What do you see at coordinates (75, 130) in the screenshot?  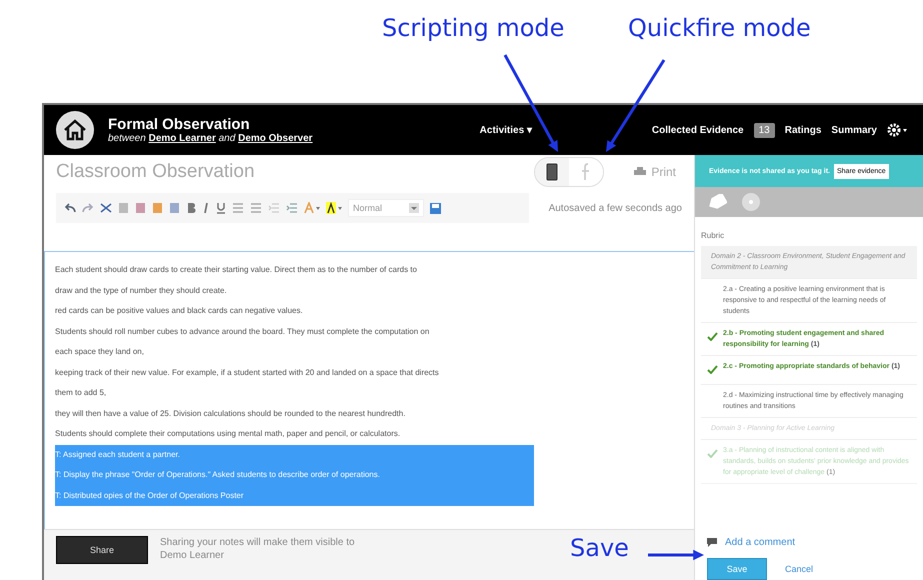 I see `home-icon` at bounding box center [75, 130].